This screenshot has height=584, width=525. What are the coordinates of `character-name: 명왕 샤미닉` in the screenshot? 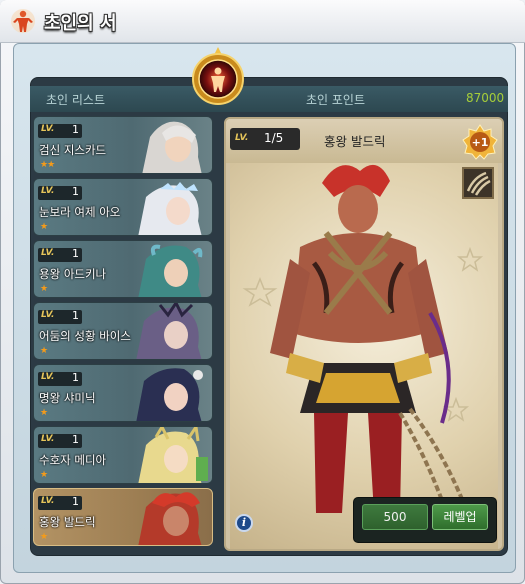 It's located at (67, 398).